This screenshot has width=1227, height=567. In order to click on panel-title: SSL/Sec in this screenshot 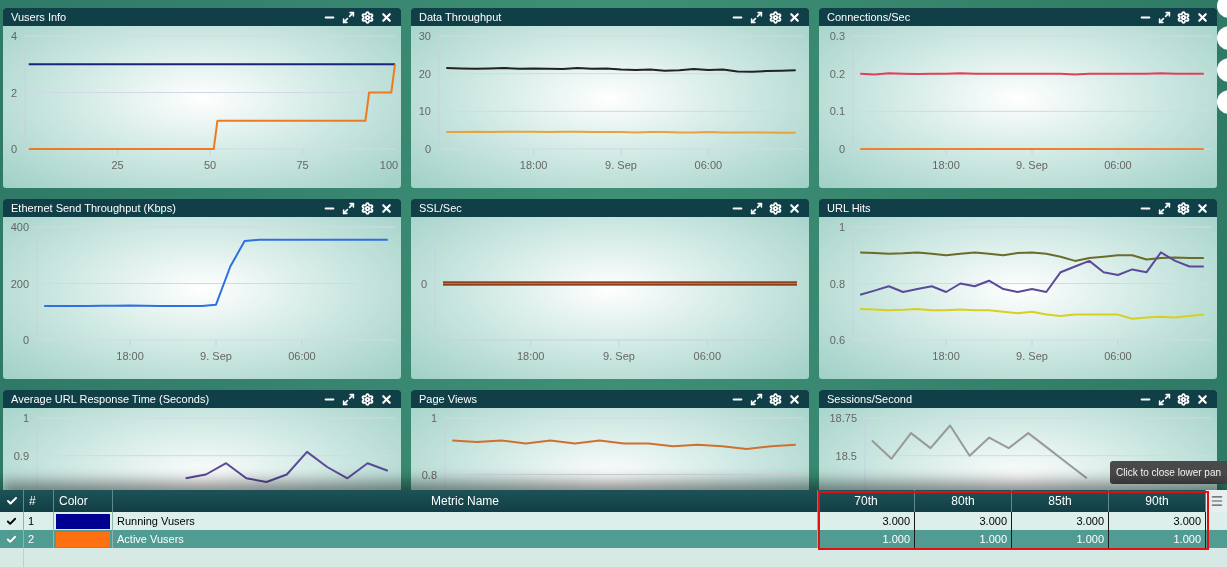, I will do `click(441, 208)`.